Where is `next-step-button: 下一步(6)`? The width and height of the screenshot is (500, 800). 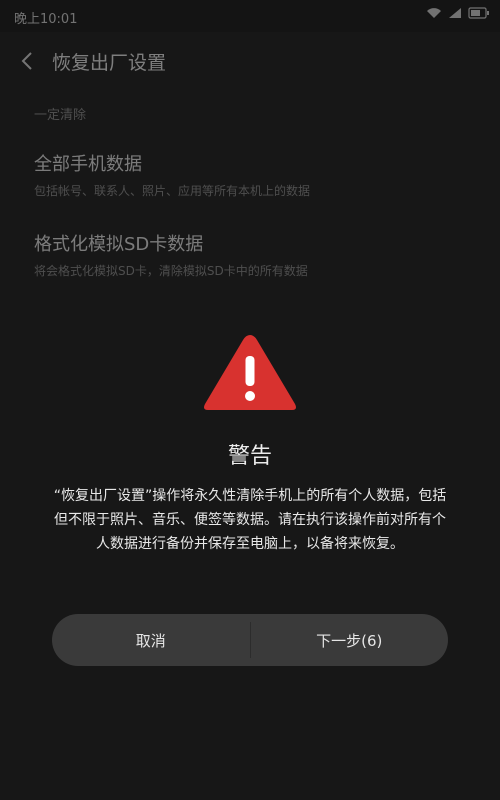
next-step-button: 下一步(6) is located at coordinates (350, 640).